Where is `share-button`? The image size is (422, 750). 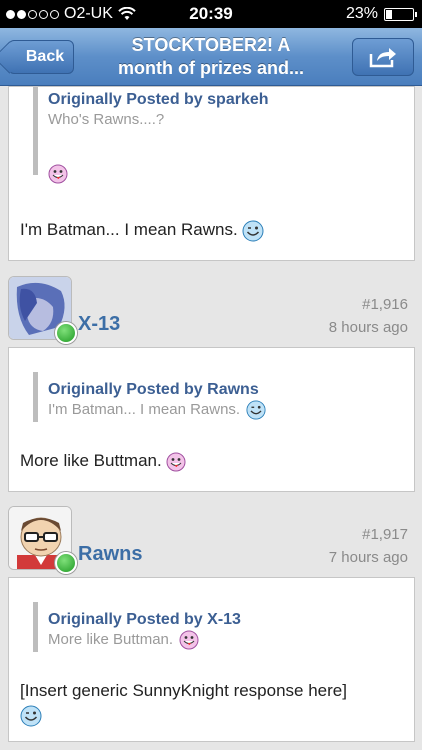 share-button is located at coordinates (383, 57).